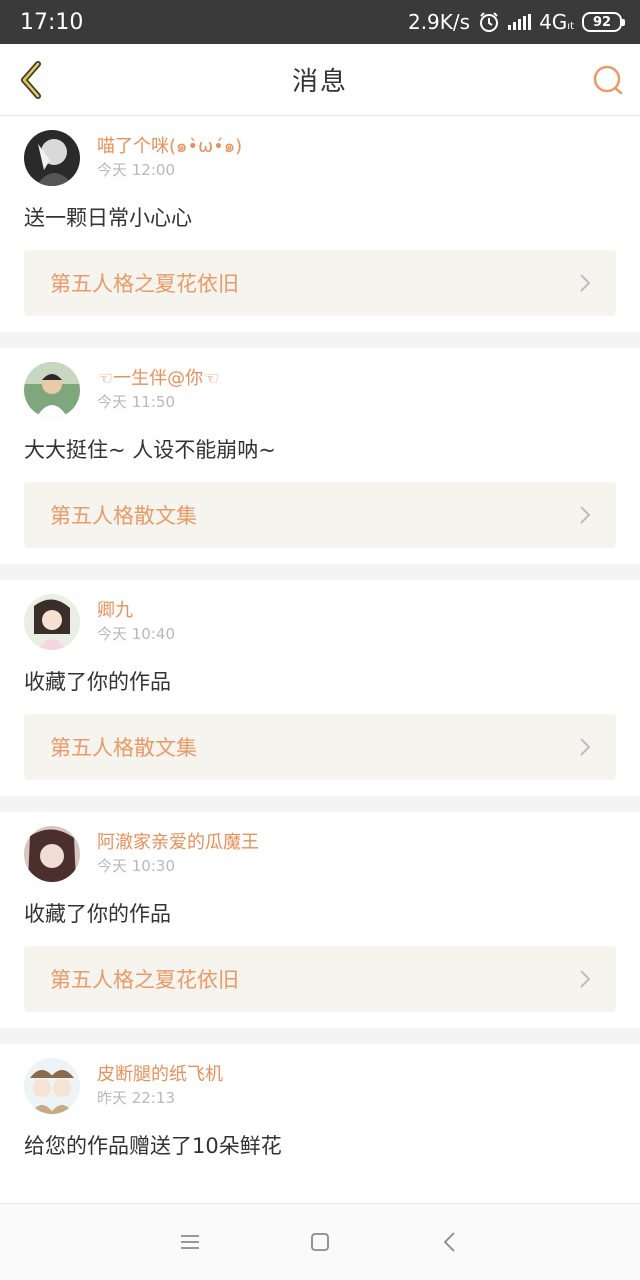  I want to click on page-title: 消息, so click(319, 82).